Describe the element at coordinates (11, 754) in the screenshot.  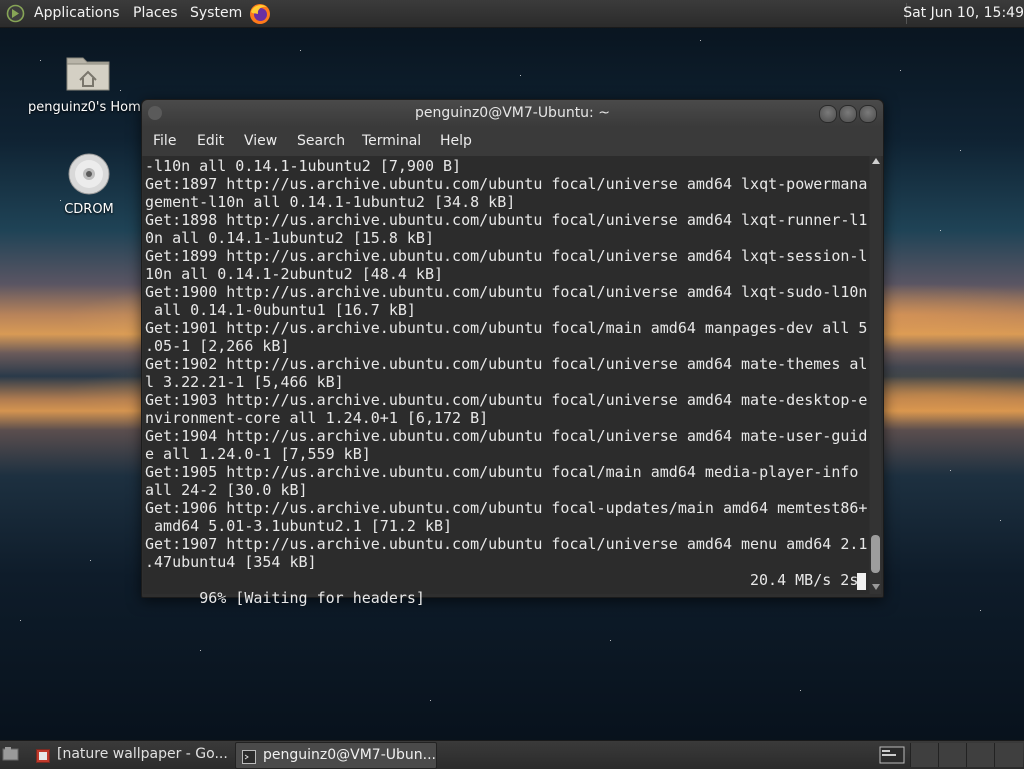
I see `show-desktop-icon` at that location.